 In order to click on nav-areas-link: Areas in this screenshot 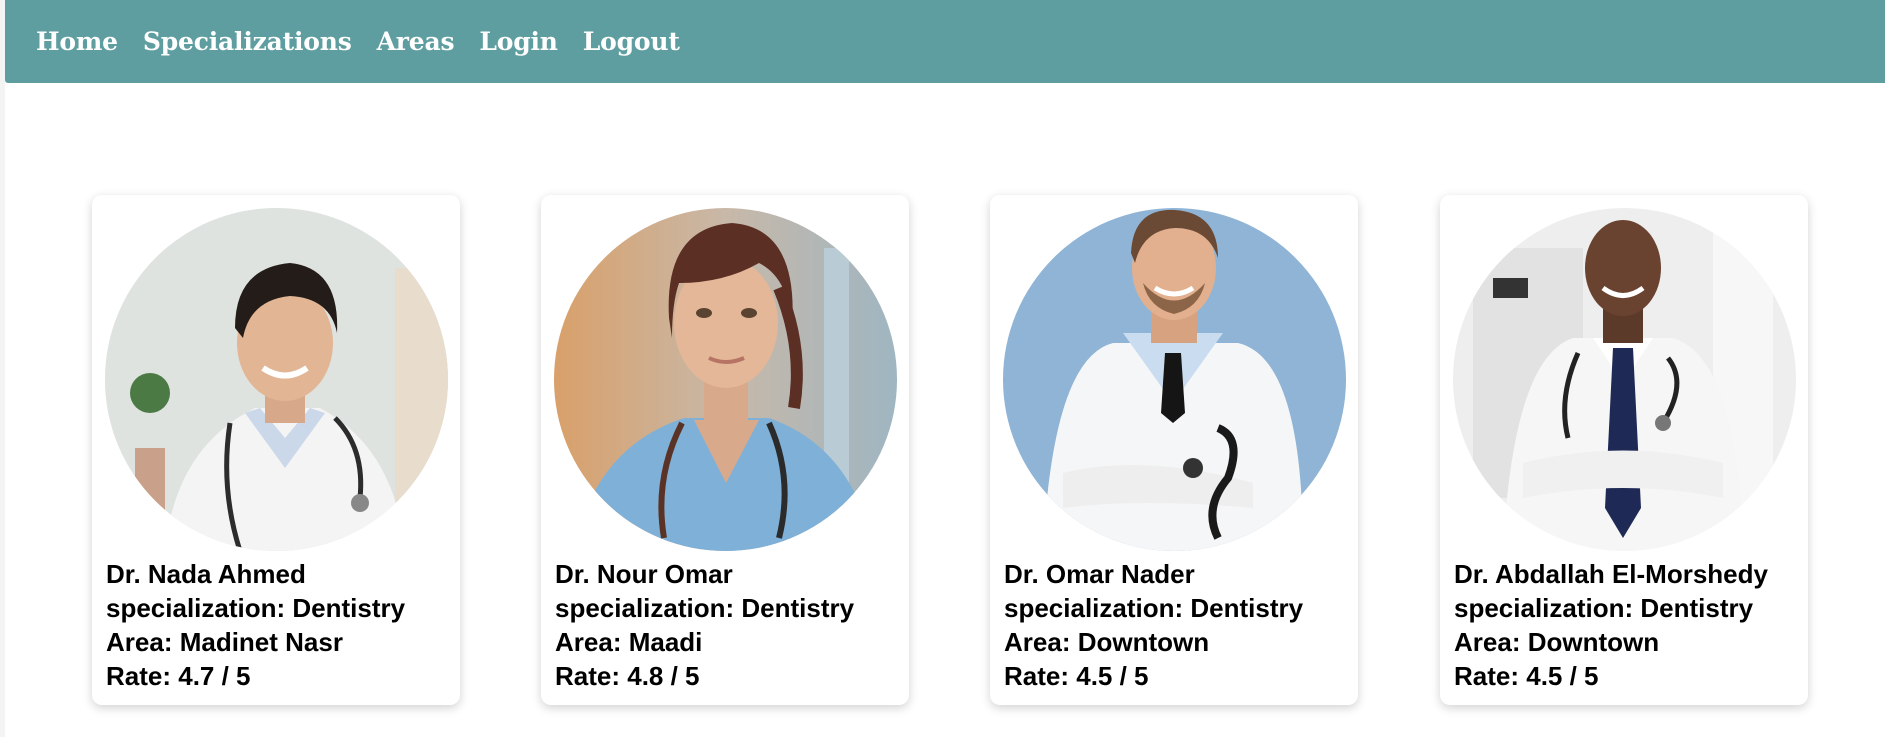, I will do `click(416, 41)`.